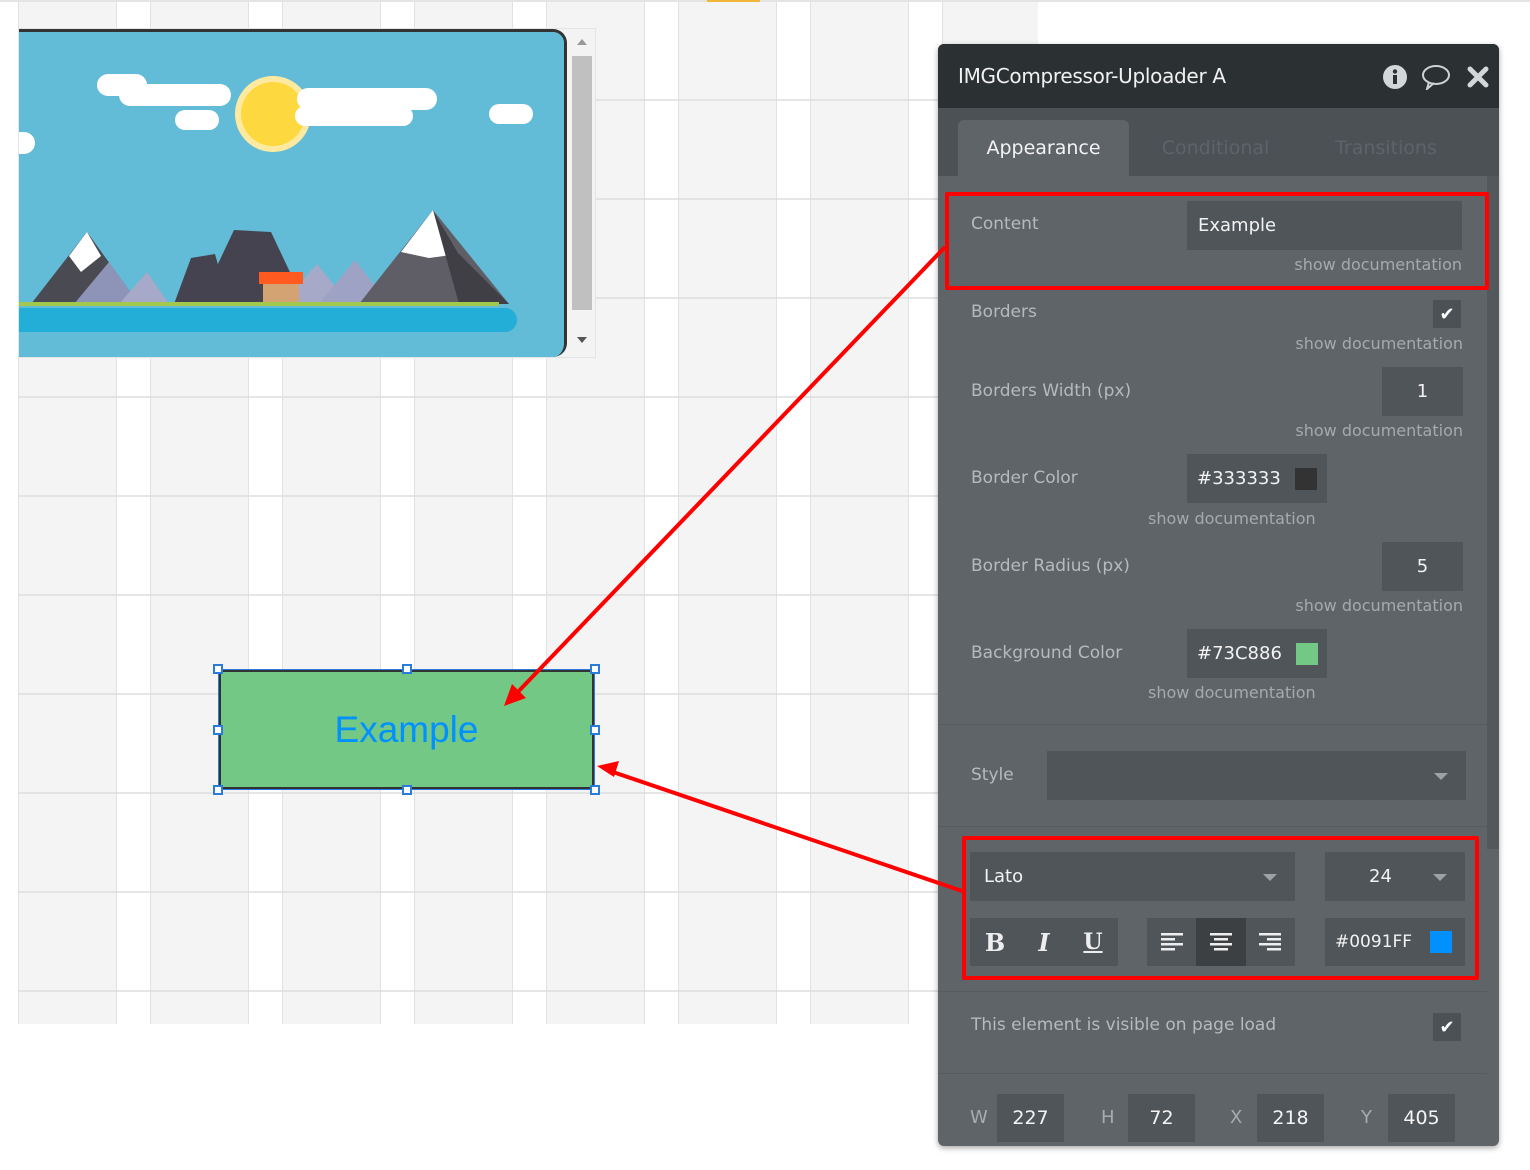 The height and width of the screenshot is (1170, 1530). I want to click on close-icon, so click(1478, 77).